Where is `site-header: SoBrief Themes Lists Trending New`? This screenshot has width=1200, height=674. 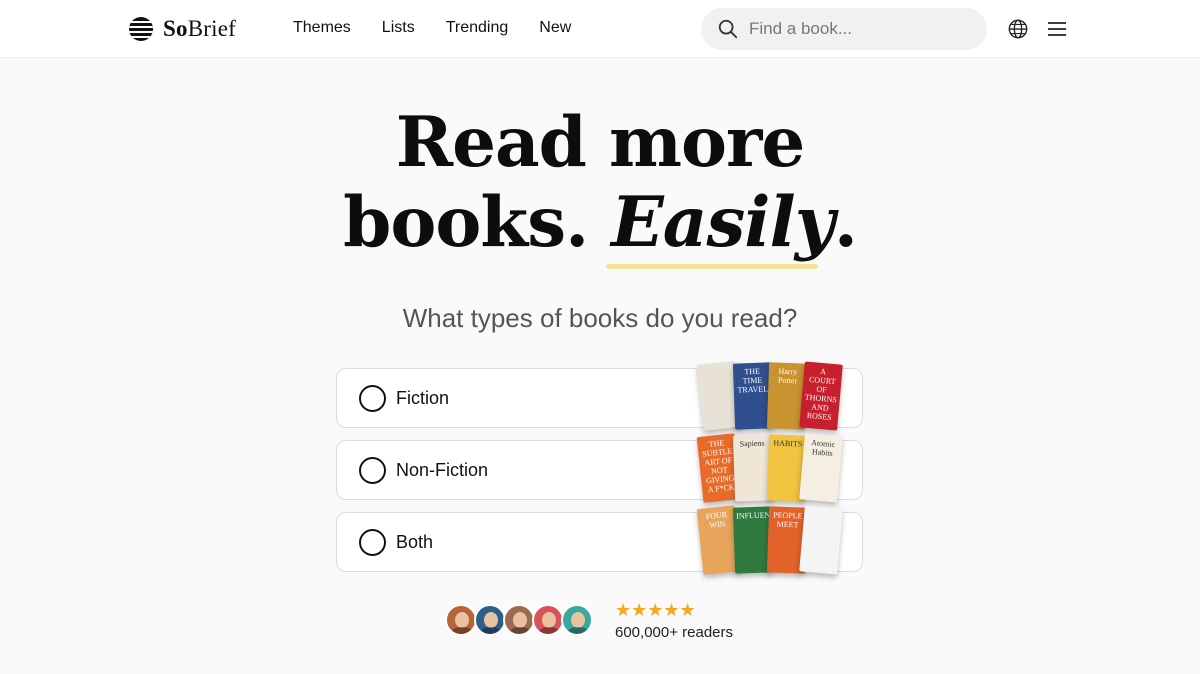 site-header: SoBrief Themes Lists Trending New is located at coordinates (600, 29).